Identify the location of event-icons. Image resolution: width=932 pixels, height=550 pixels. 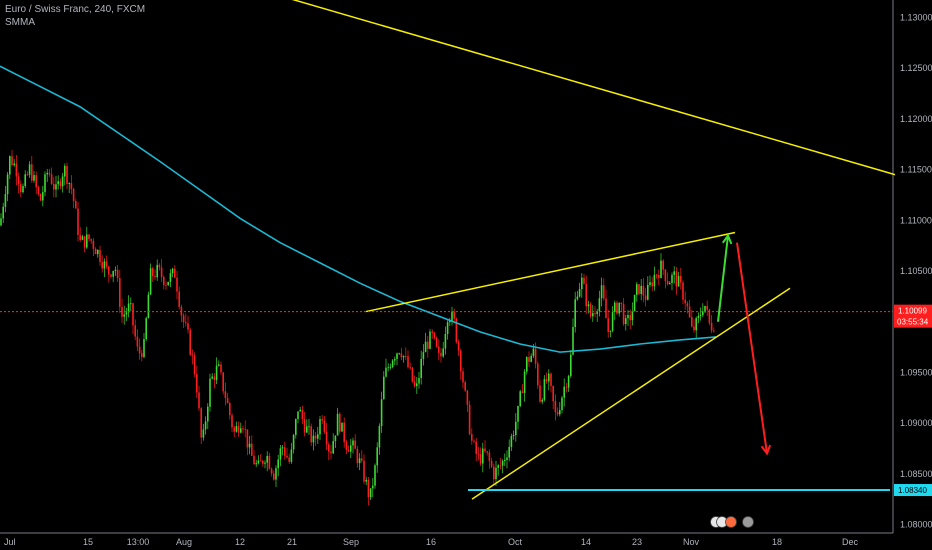
(732, 522).